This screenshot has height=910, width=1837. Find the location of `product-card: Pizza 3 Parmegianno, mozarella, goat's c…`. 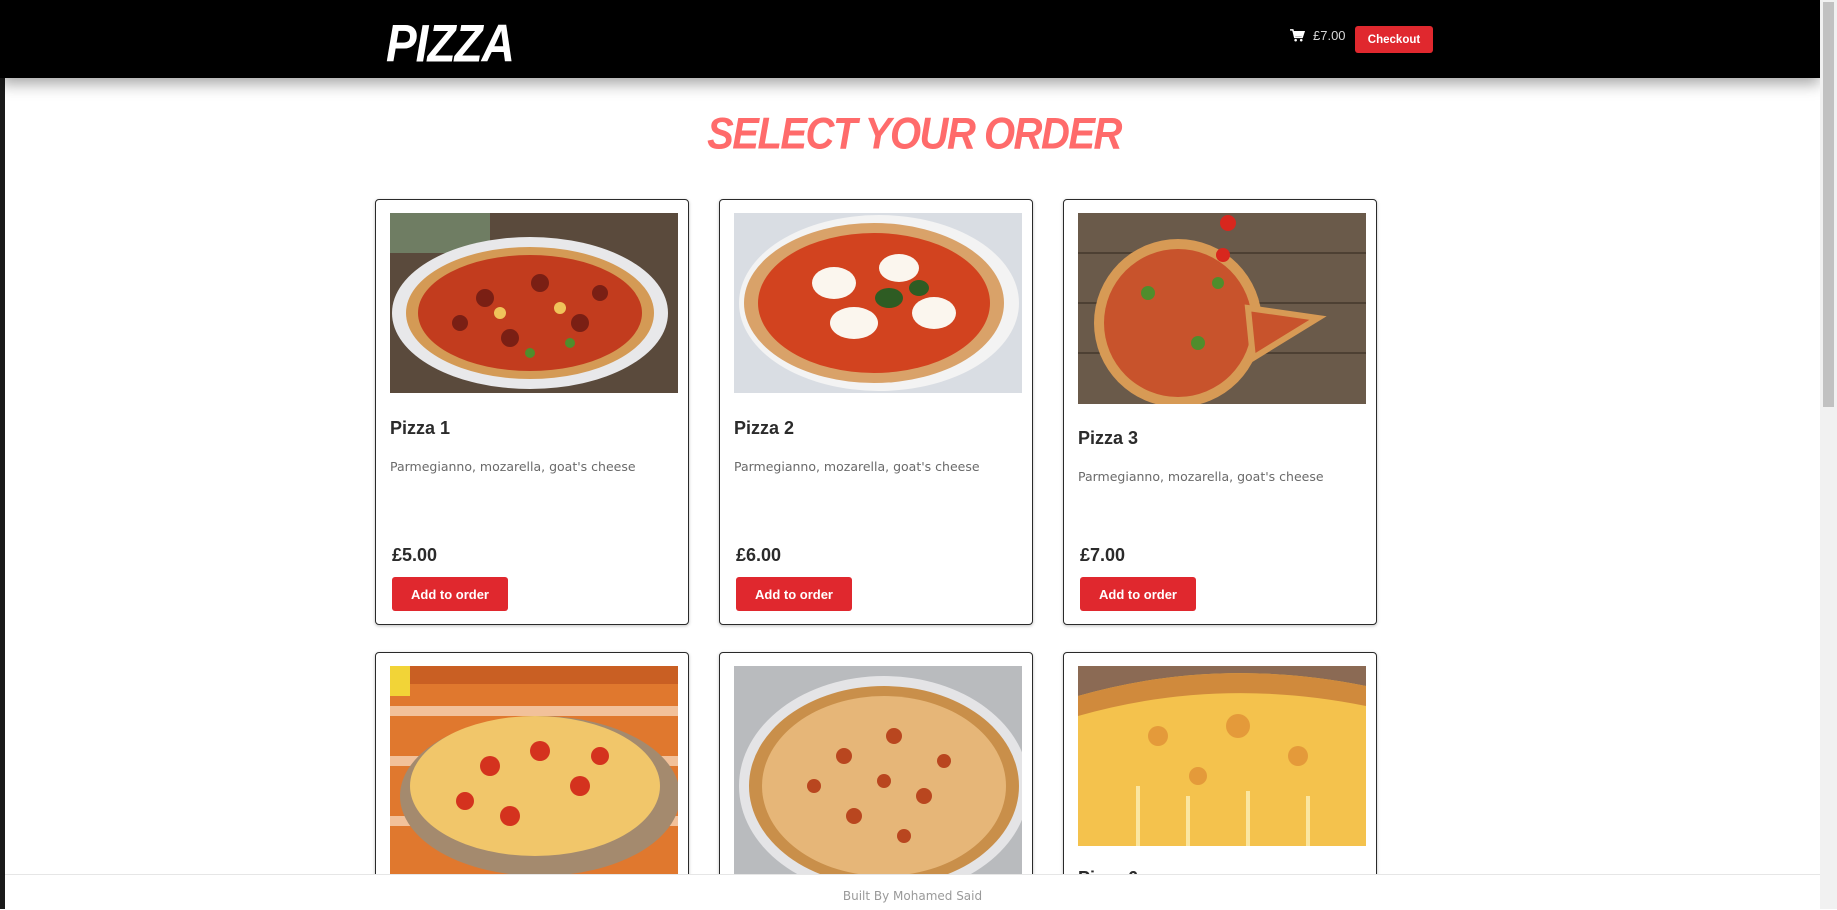

product-card: Pizza 3 Parmegianno, mozarella, goat's c… is located at coordinates (1220, 412).